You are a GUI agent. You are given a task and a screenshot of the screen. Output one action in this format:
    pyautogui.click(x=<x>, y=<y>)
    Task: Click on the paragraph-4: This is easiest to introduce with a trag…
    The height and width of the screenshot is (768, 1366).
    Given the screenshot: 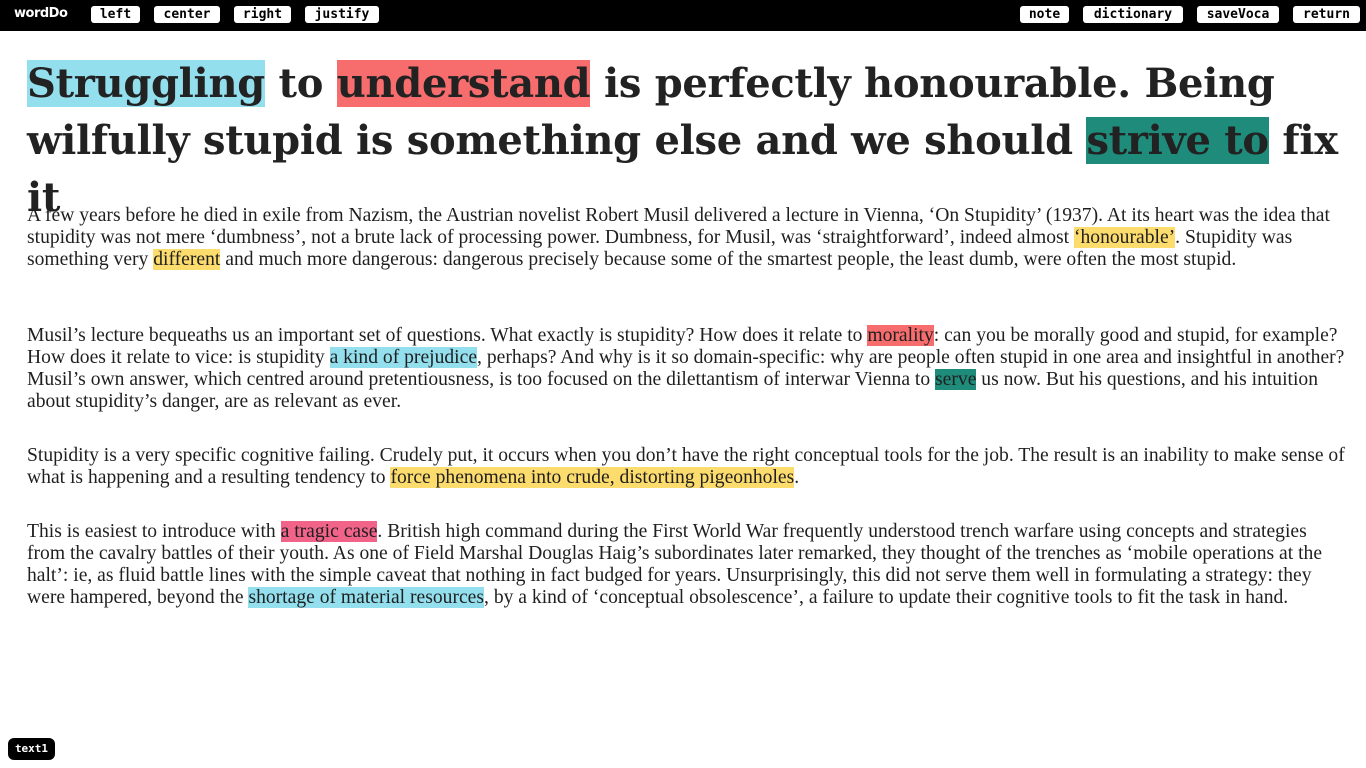 What is the action you would take?
    pyautogui.click(x=686, y=565)
    